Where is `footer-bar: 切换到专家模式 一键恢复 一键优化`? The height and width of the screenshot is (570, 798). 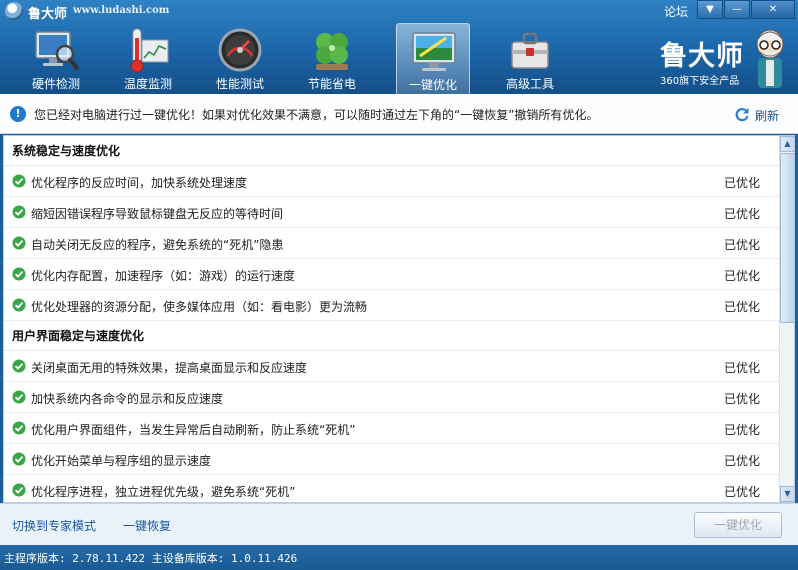
footer-bar: 切换到专家模式 一键恢复 一键优化 is located at coordinates (399, 524).